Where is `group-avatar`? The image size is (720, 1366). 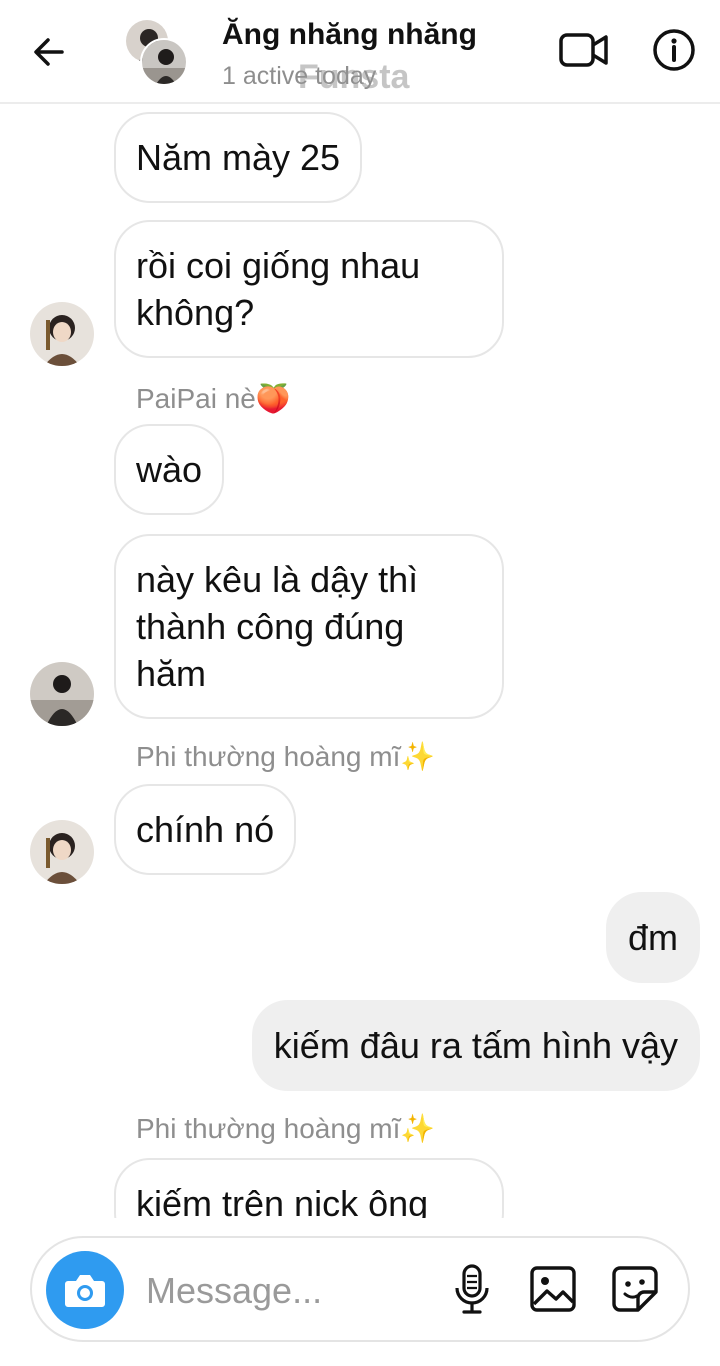 group-avatar is located at coordinates (157, 52).